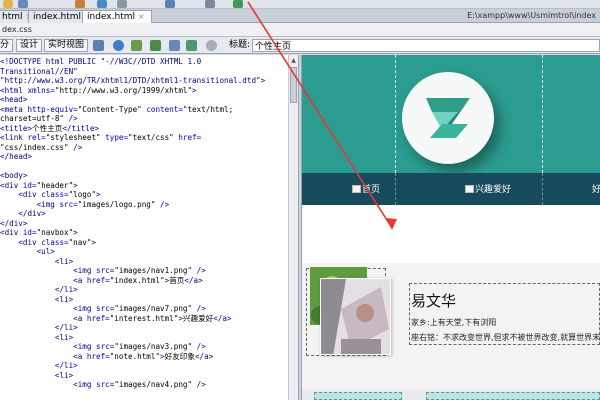  Describe the element at coordinates (211, 45) in the screenshot. I see `refresh-icon` at that location.